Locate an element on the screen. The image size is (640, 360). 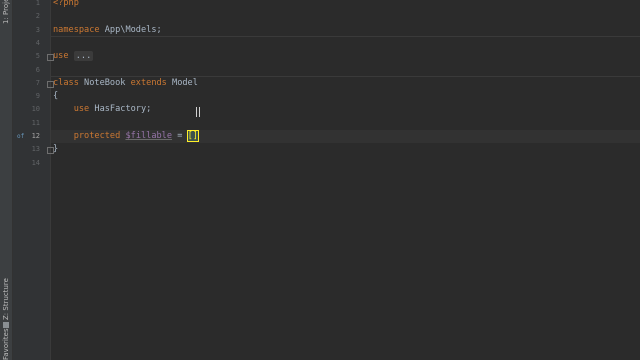
structure-tool-button: Z: Structure is located at coordinates (6, 304).